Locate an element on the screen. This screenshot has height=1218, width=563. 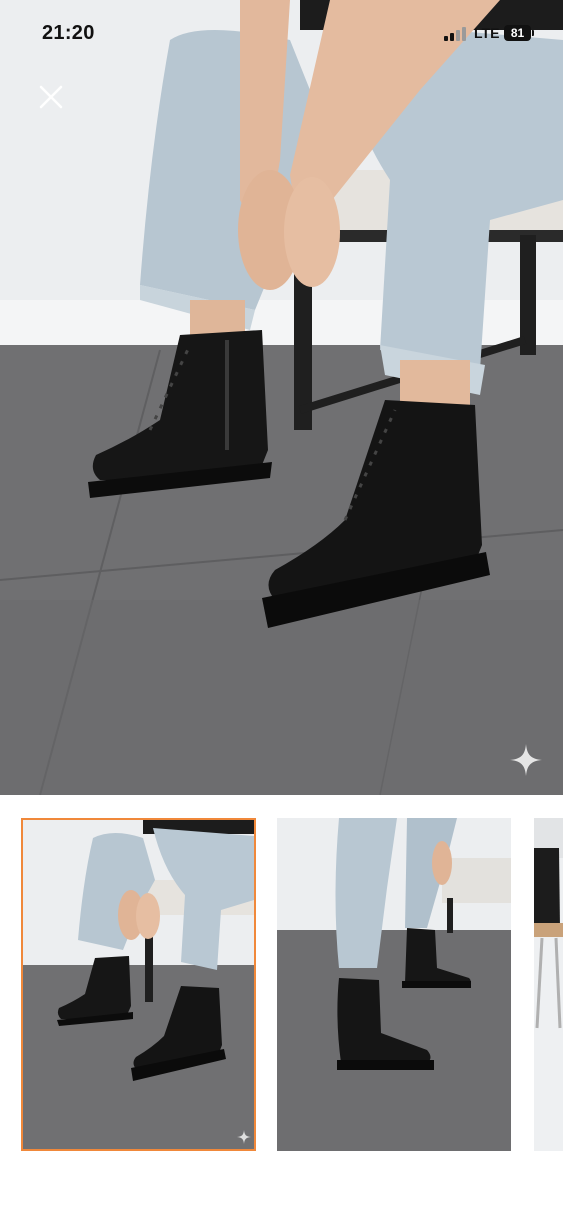
thumbnail-1-image is located at coordinates (138, 984).